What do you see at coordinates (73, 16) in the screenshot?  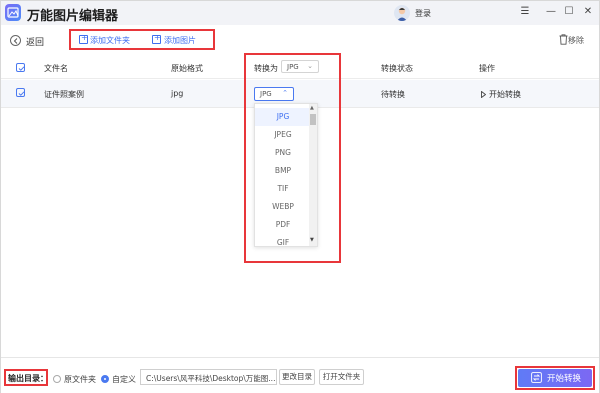 I see `app-title: 万能图片编辑器` at bounding box center [73, 16].